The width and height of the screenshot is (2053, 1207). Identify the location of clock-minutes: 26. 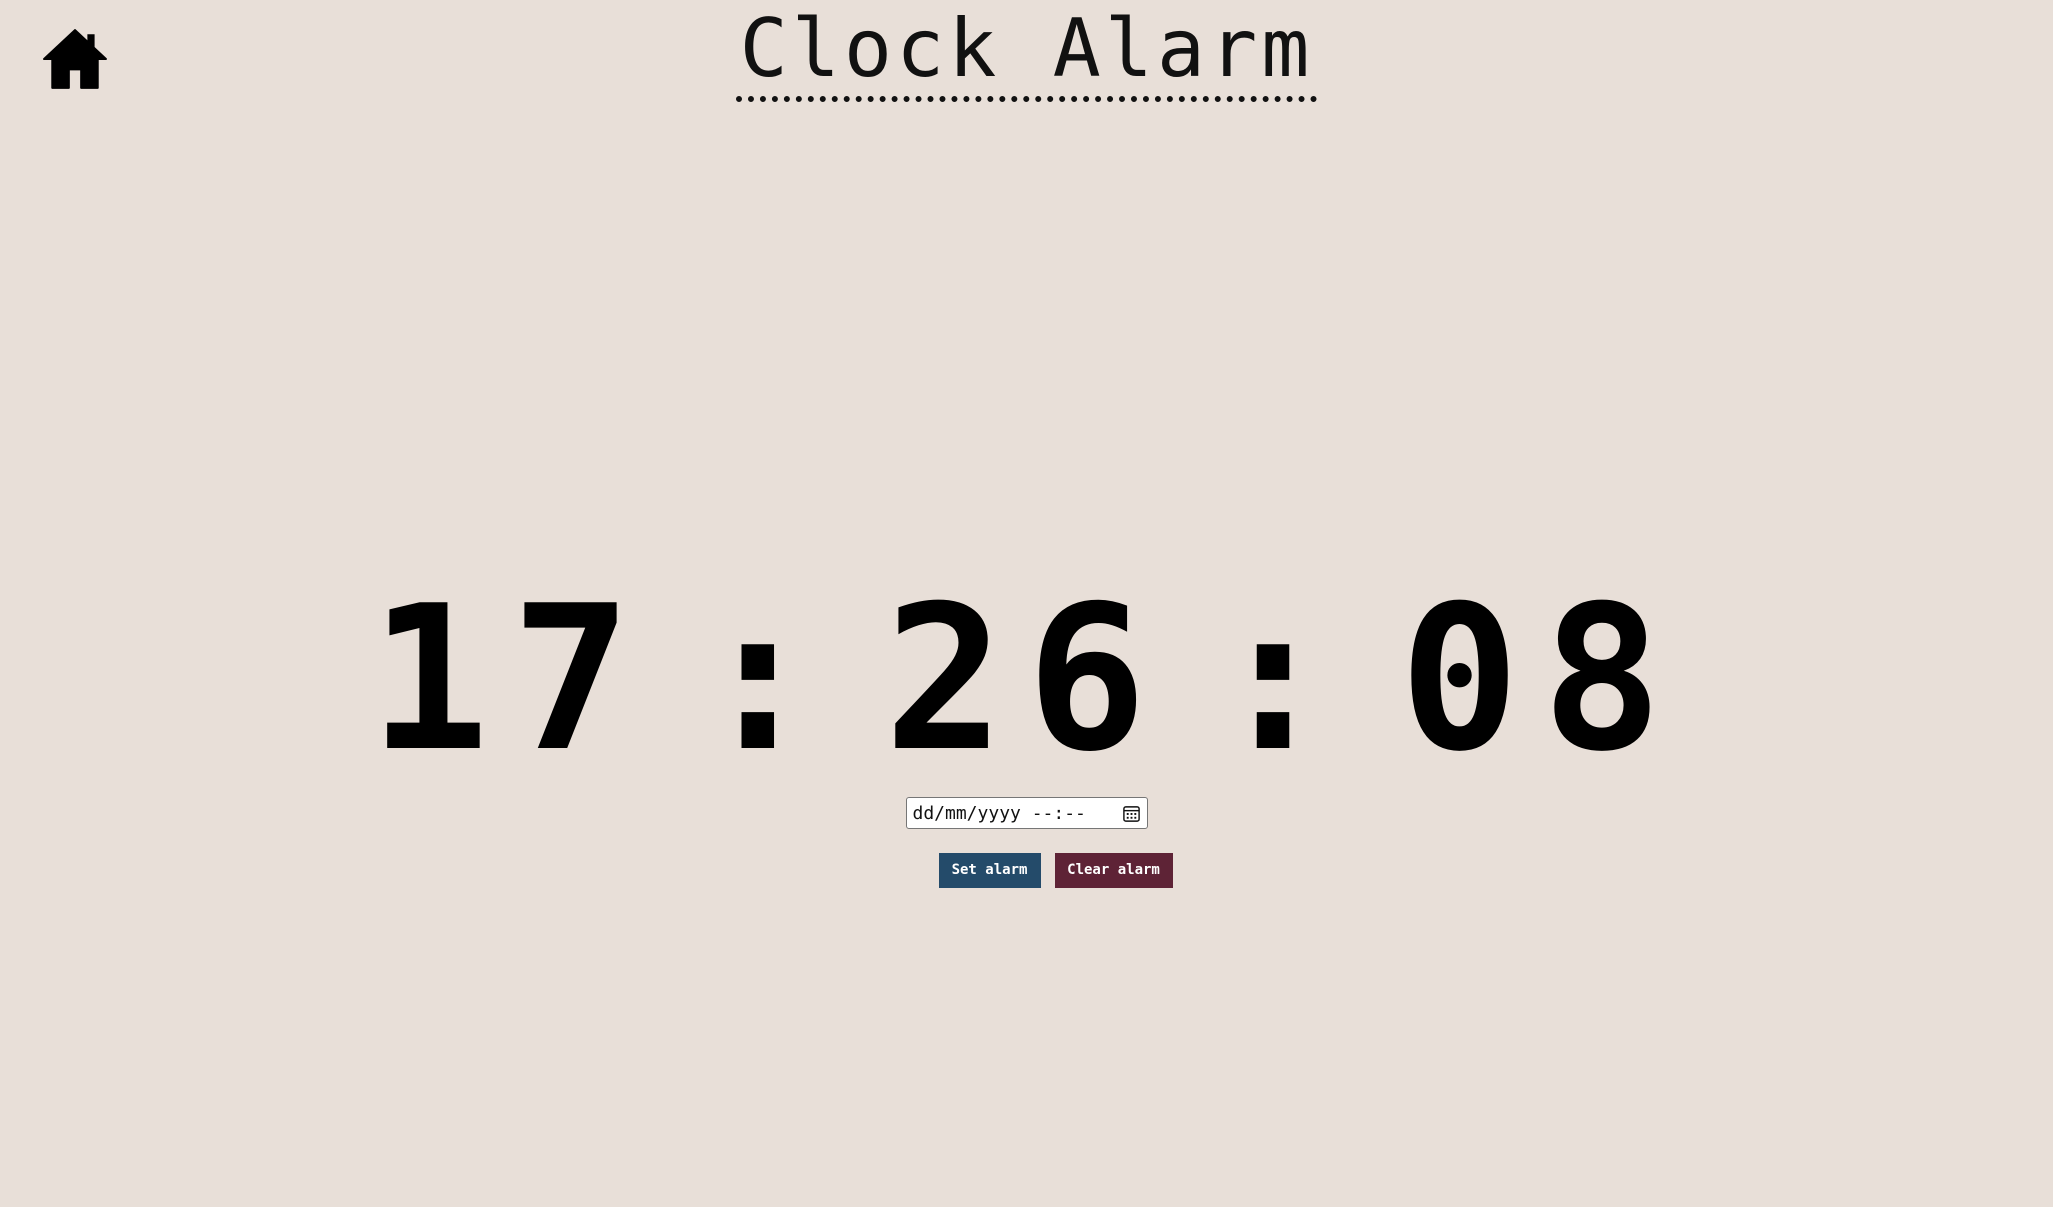
(1026, 679).